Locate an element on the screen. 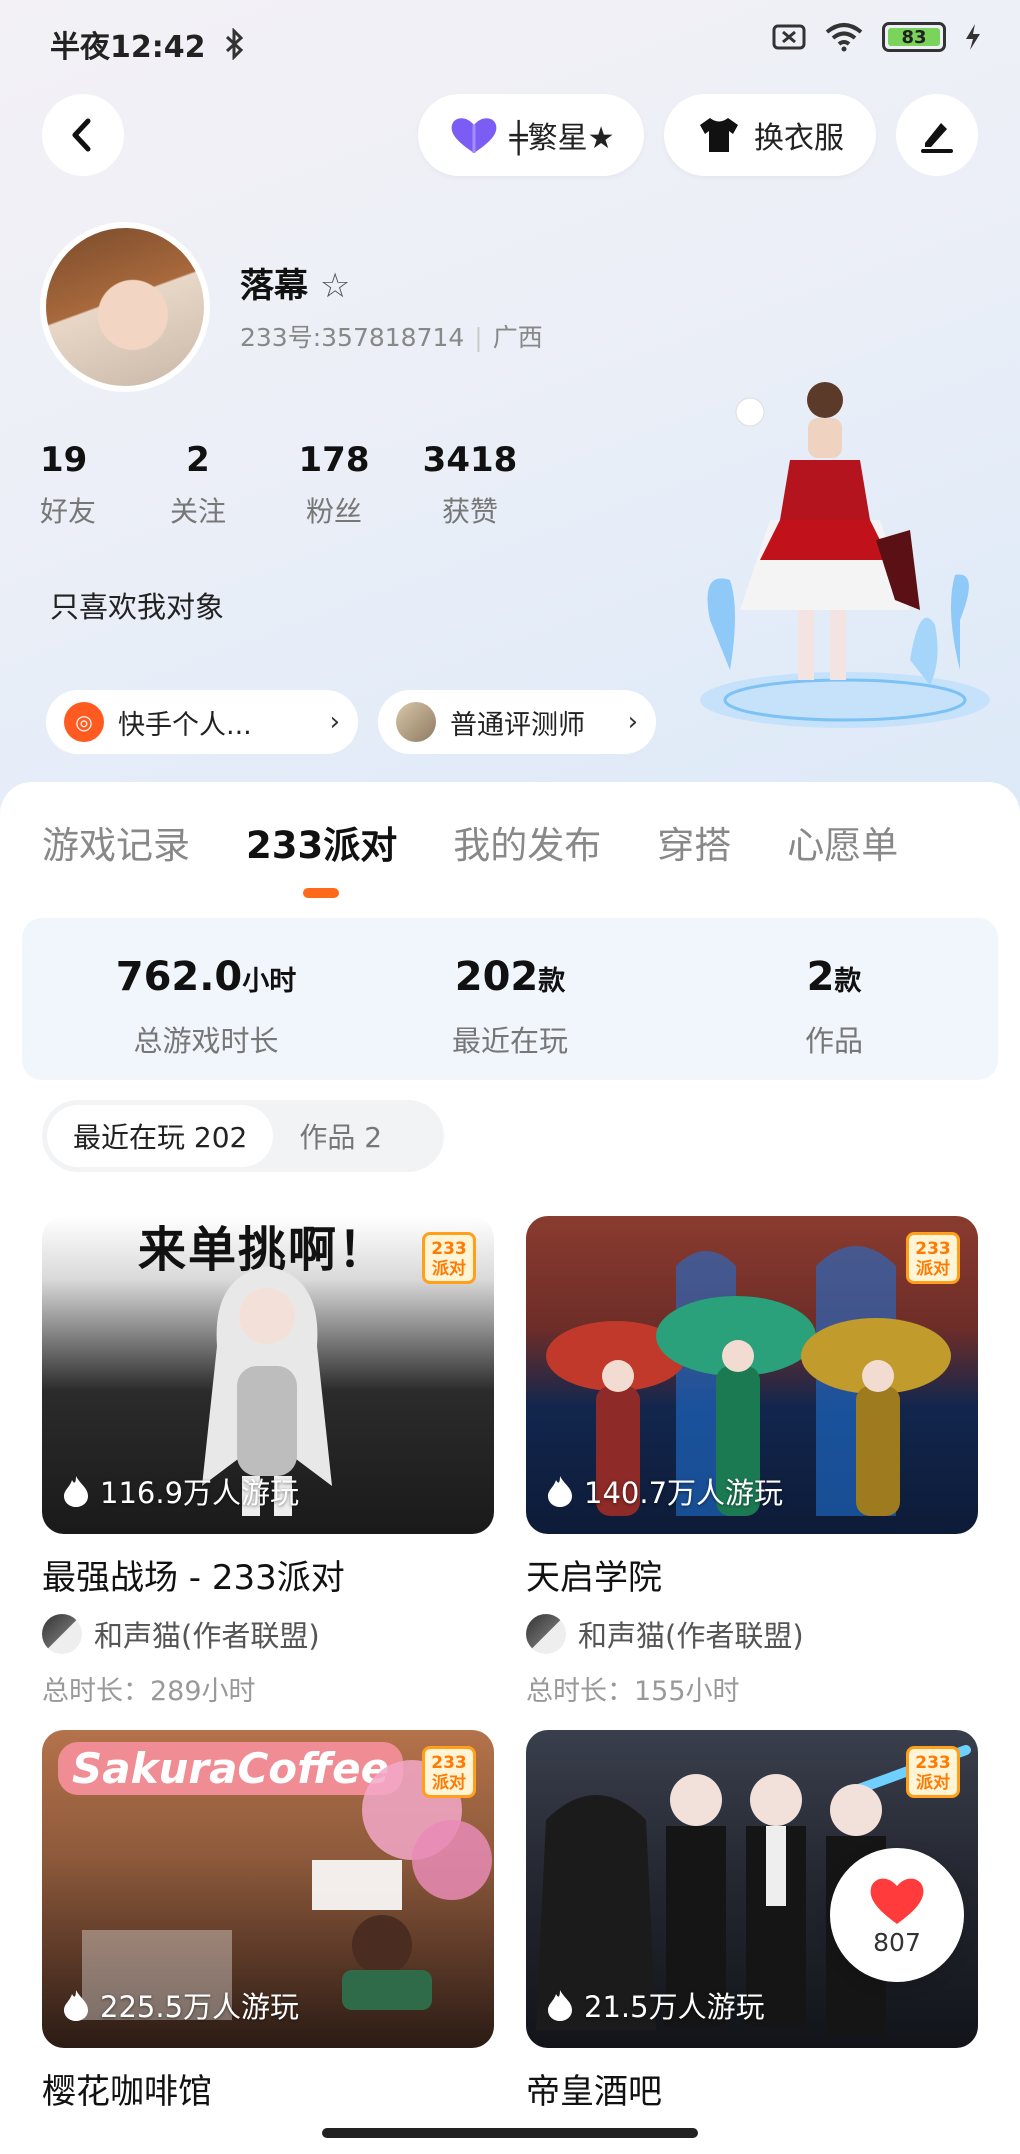  edit-profile-button is located at coordinates (937, 135).